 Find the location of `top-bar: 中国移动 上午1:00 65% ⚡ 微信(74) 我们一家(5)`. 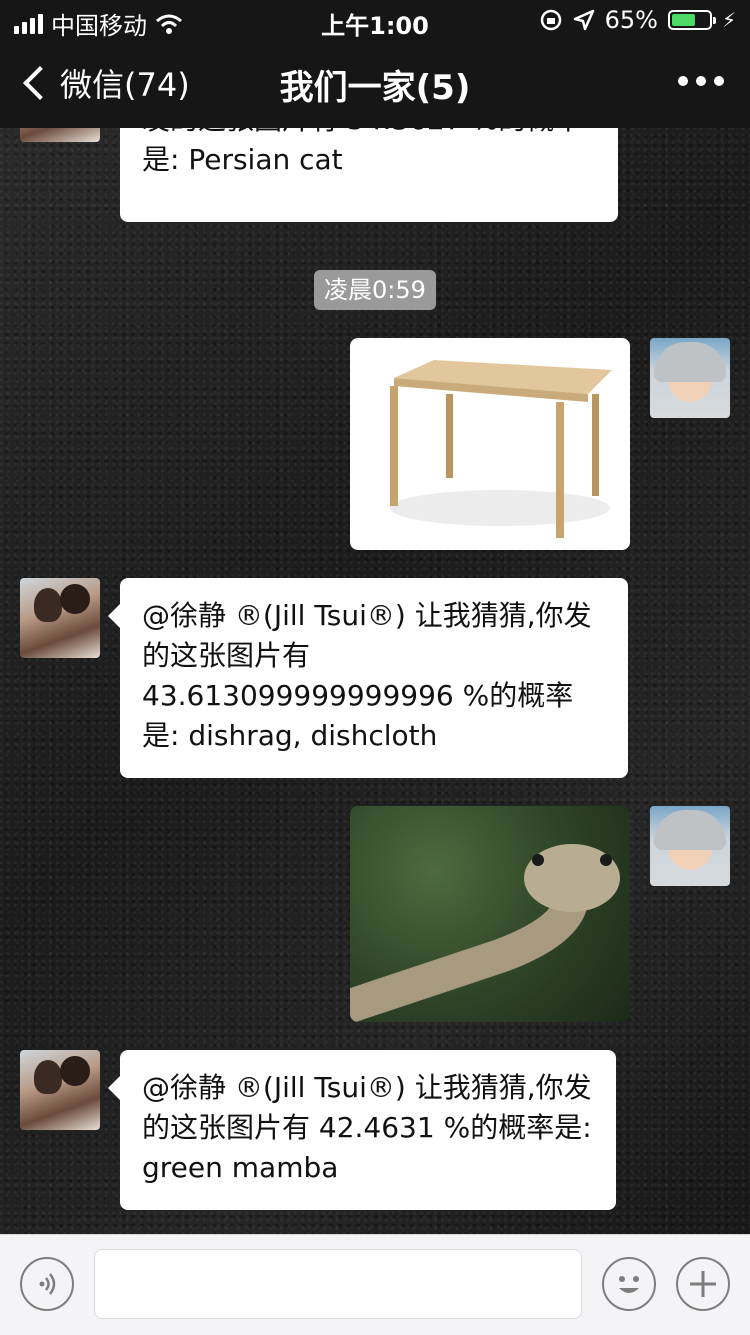

top-bar: 中国移动 上午1:00 65% ⚡ 微信(74) 我们一家(5) is located at coordinates (375, 64).